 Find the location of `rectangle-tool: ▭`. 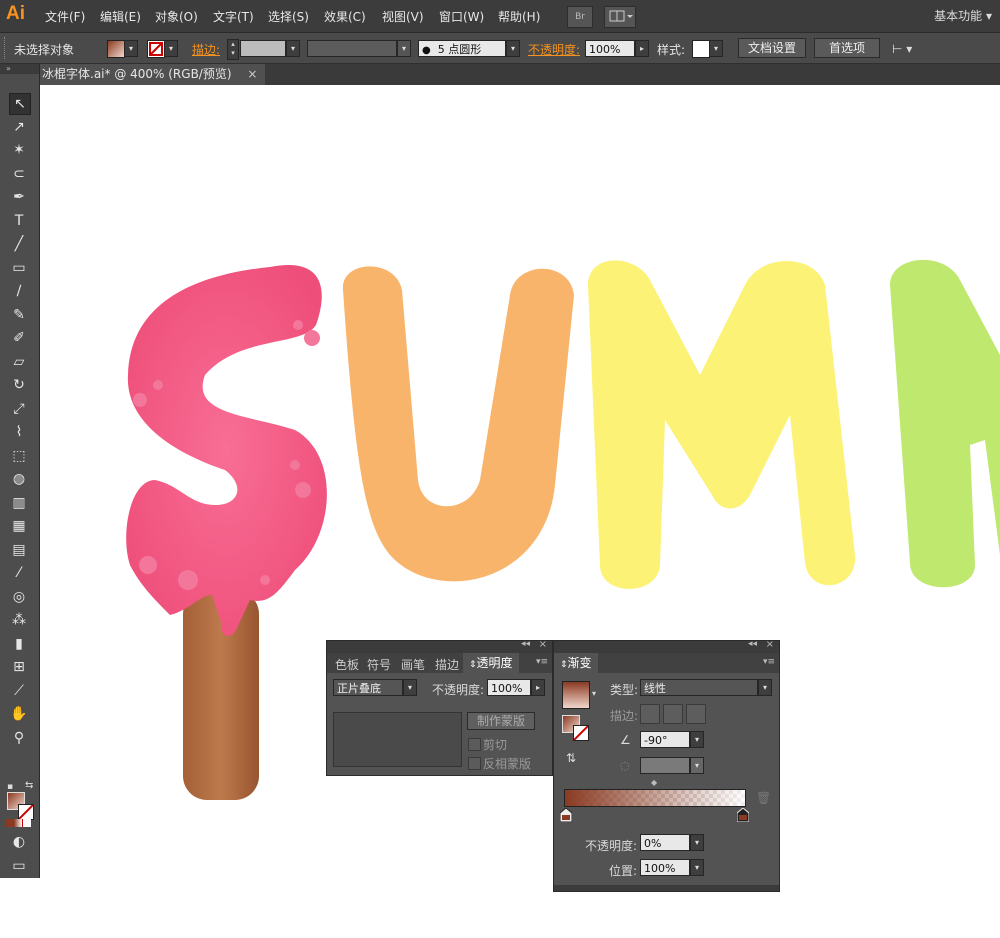

rectangle-tool: ▭ is located at coordinates (19, 268).